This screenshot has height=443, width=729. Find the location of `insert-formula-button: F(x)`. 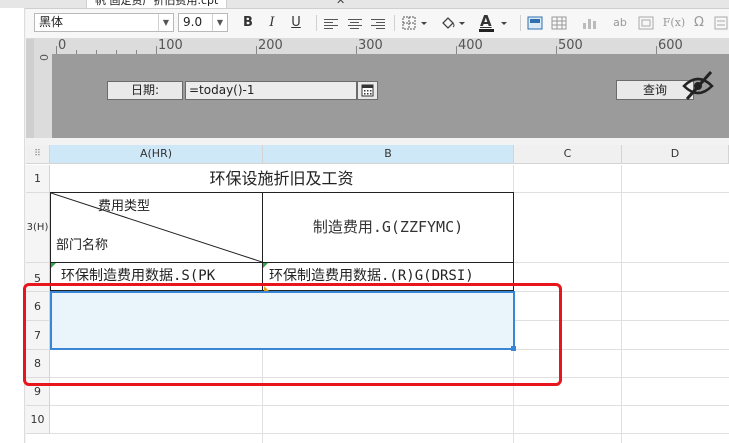

insert-formula-button: F(x) is located at coordinates (674, 23).